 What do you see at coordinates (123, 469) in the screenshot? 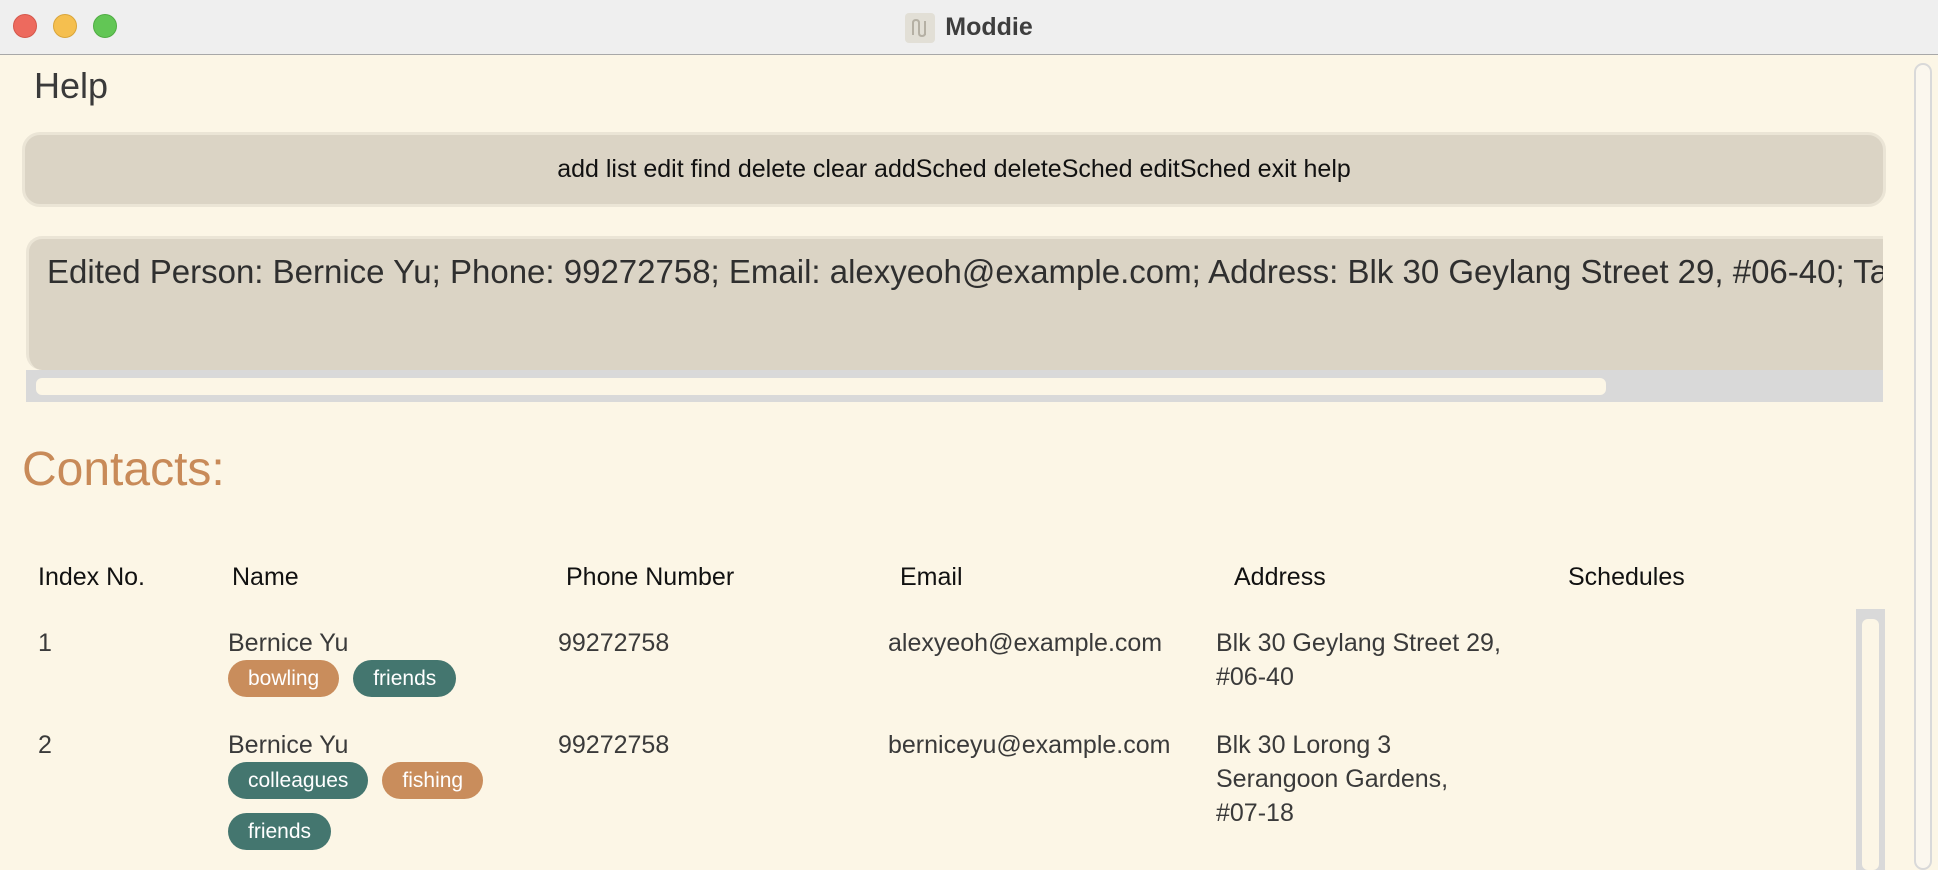
I see `contacts-title: Contacts:` at bounding box center [123, 469].